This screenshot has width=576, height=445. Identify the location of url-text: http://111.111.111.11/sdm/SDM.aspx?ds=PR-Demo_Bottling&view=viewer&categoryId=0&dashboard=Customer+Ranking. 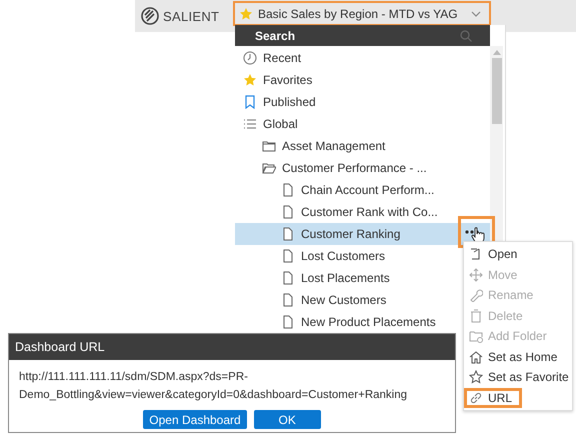
(213, 386).